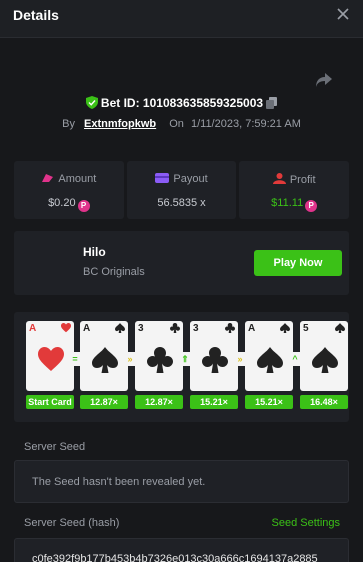 This screenshot has height=562, width=363. Describe the element at coordinates (279, 178) in the screenshot. I see `profit-icon` at that location.